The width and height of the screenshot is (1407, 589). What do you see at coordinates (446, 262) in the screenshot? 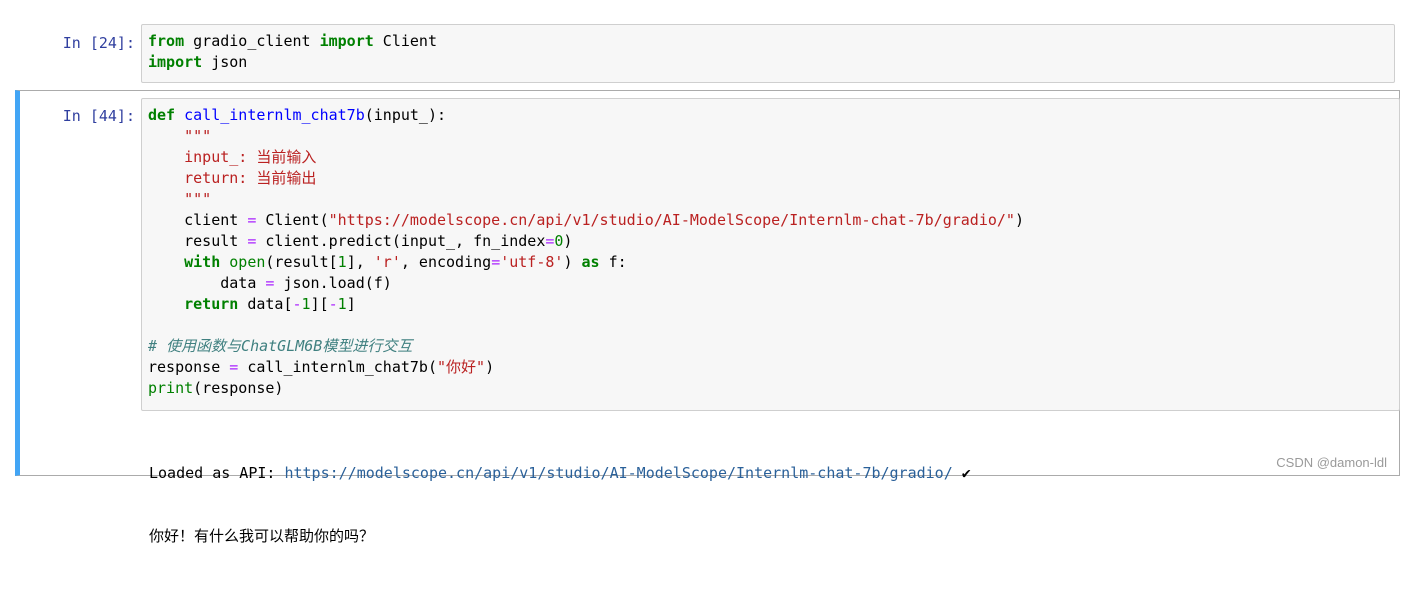
I see `code-token: , encoding` at bounding box center [446, 262].